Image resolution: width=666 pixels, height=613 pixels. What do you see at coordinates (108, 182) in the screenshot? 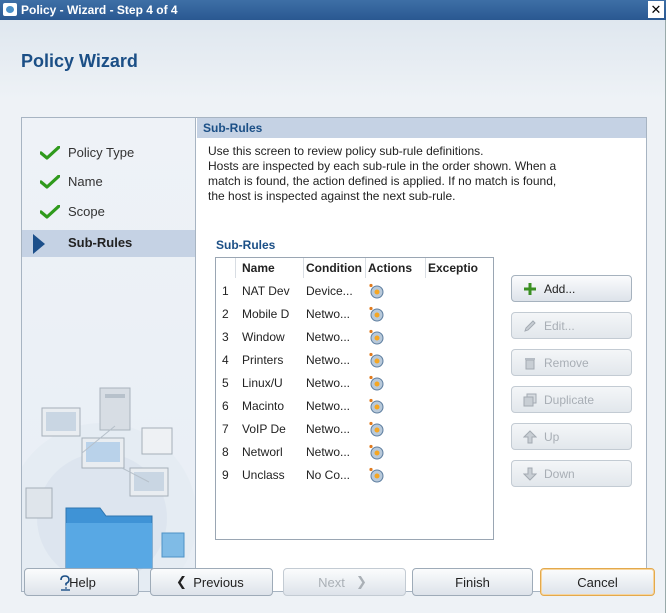
I see `step-name: Name` at bounding box center [108, 182].